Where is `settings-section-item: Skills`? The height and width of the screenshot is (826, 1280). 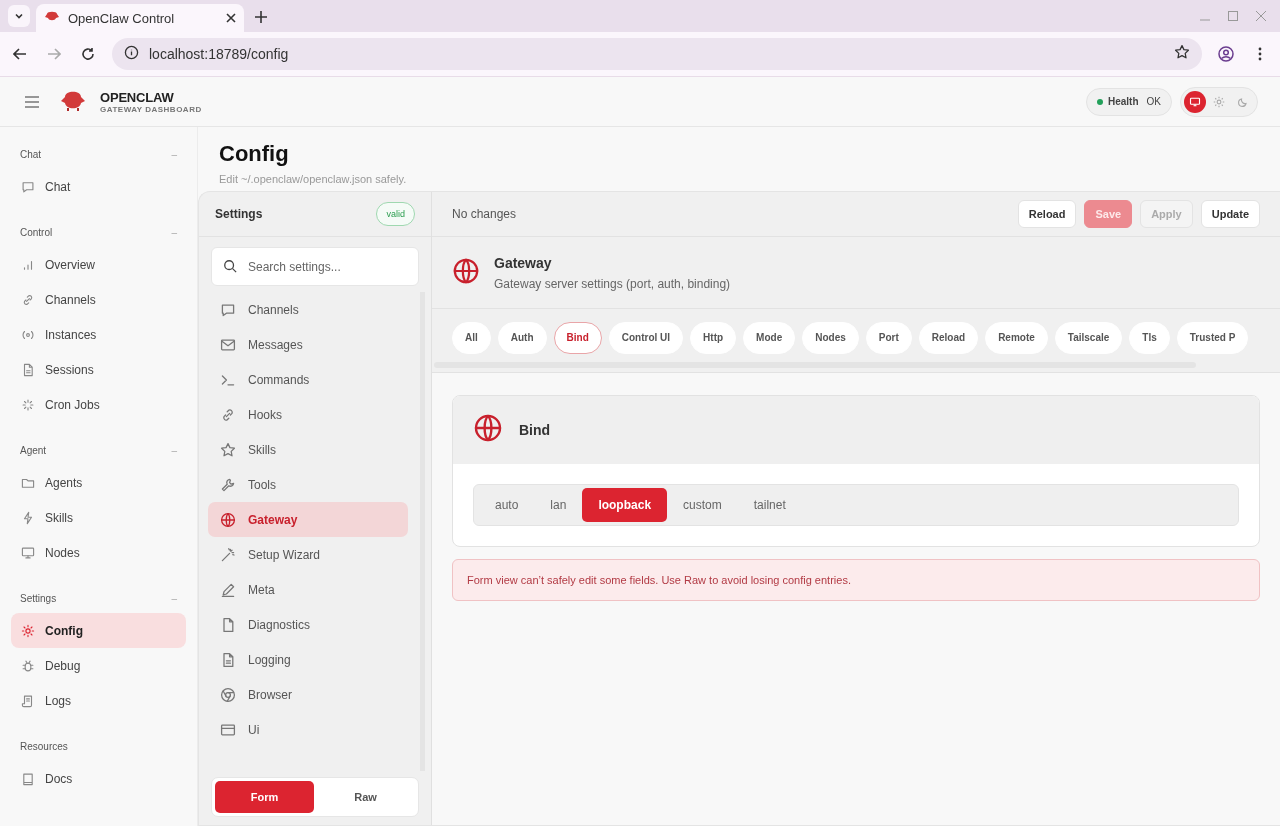 settings-section-item: Skills is located at coordinates (308, 449).